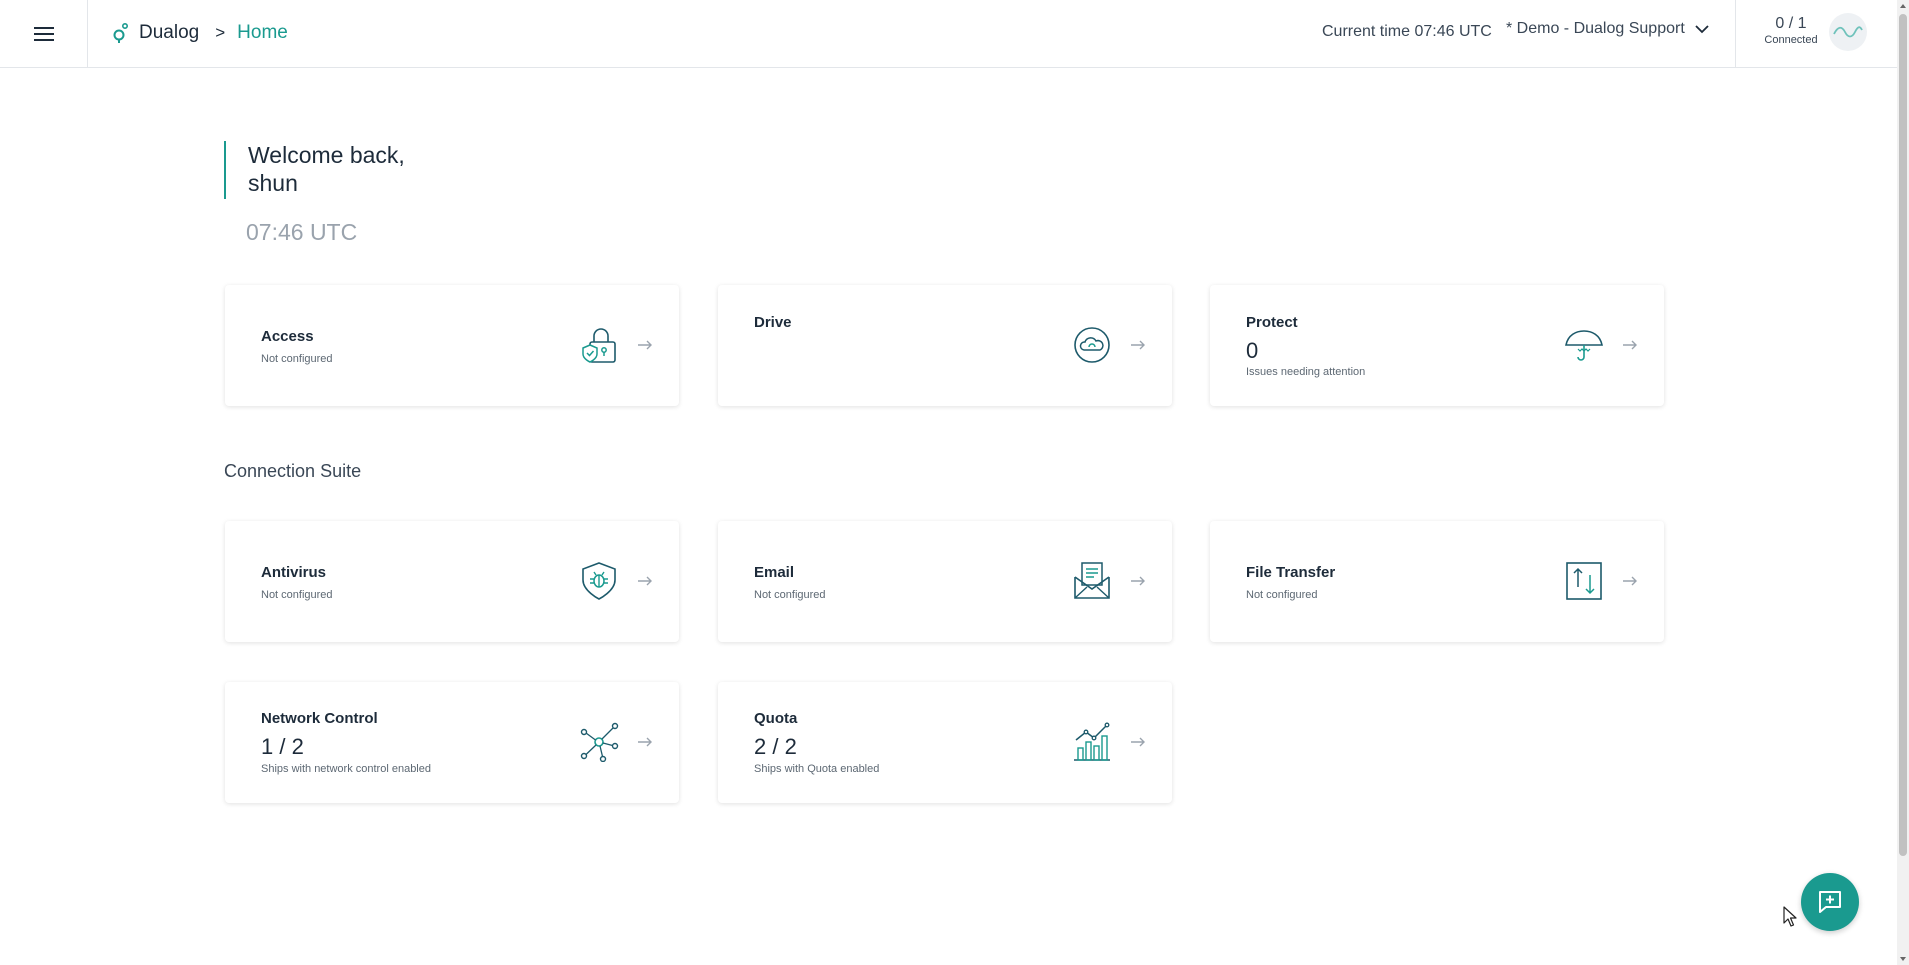 The height and width of the screenshot is (965, 1909). What do you see at coordinates (599, 581) in the screenshot?
I see `bug-shield-icon` at bounding box center [599, 581].